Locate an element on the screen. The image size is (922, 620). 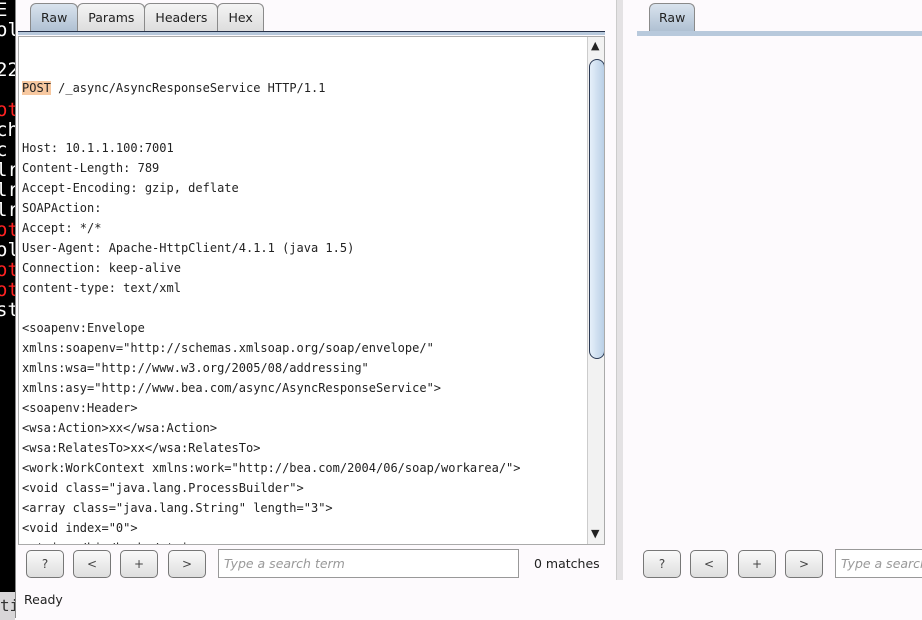
tab-params: Params is located at coordinates (111, 17).